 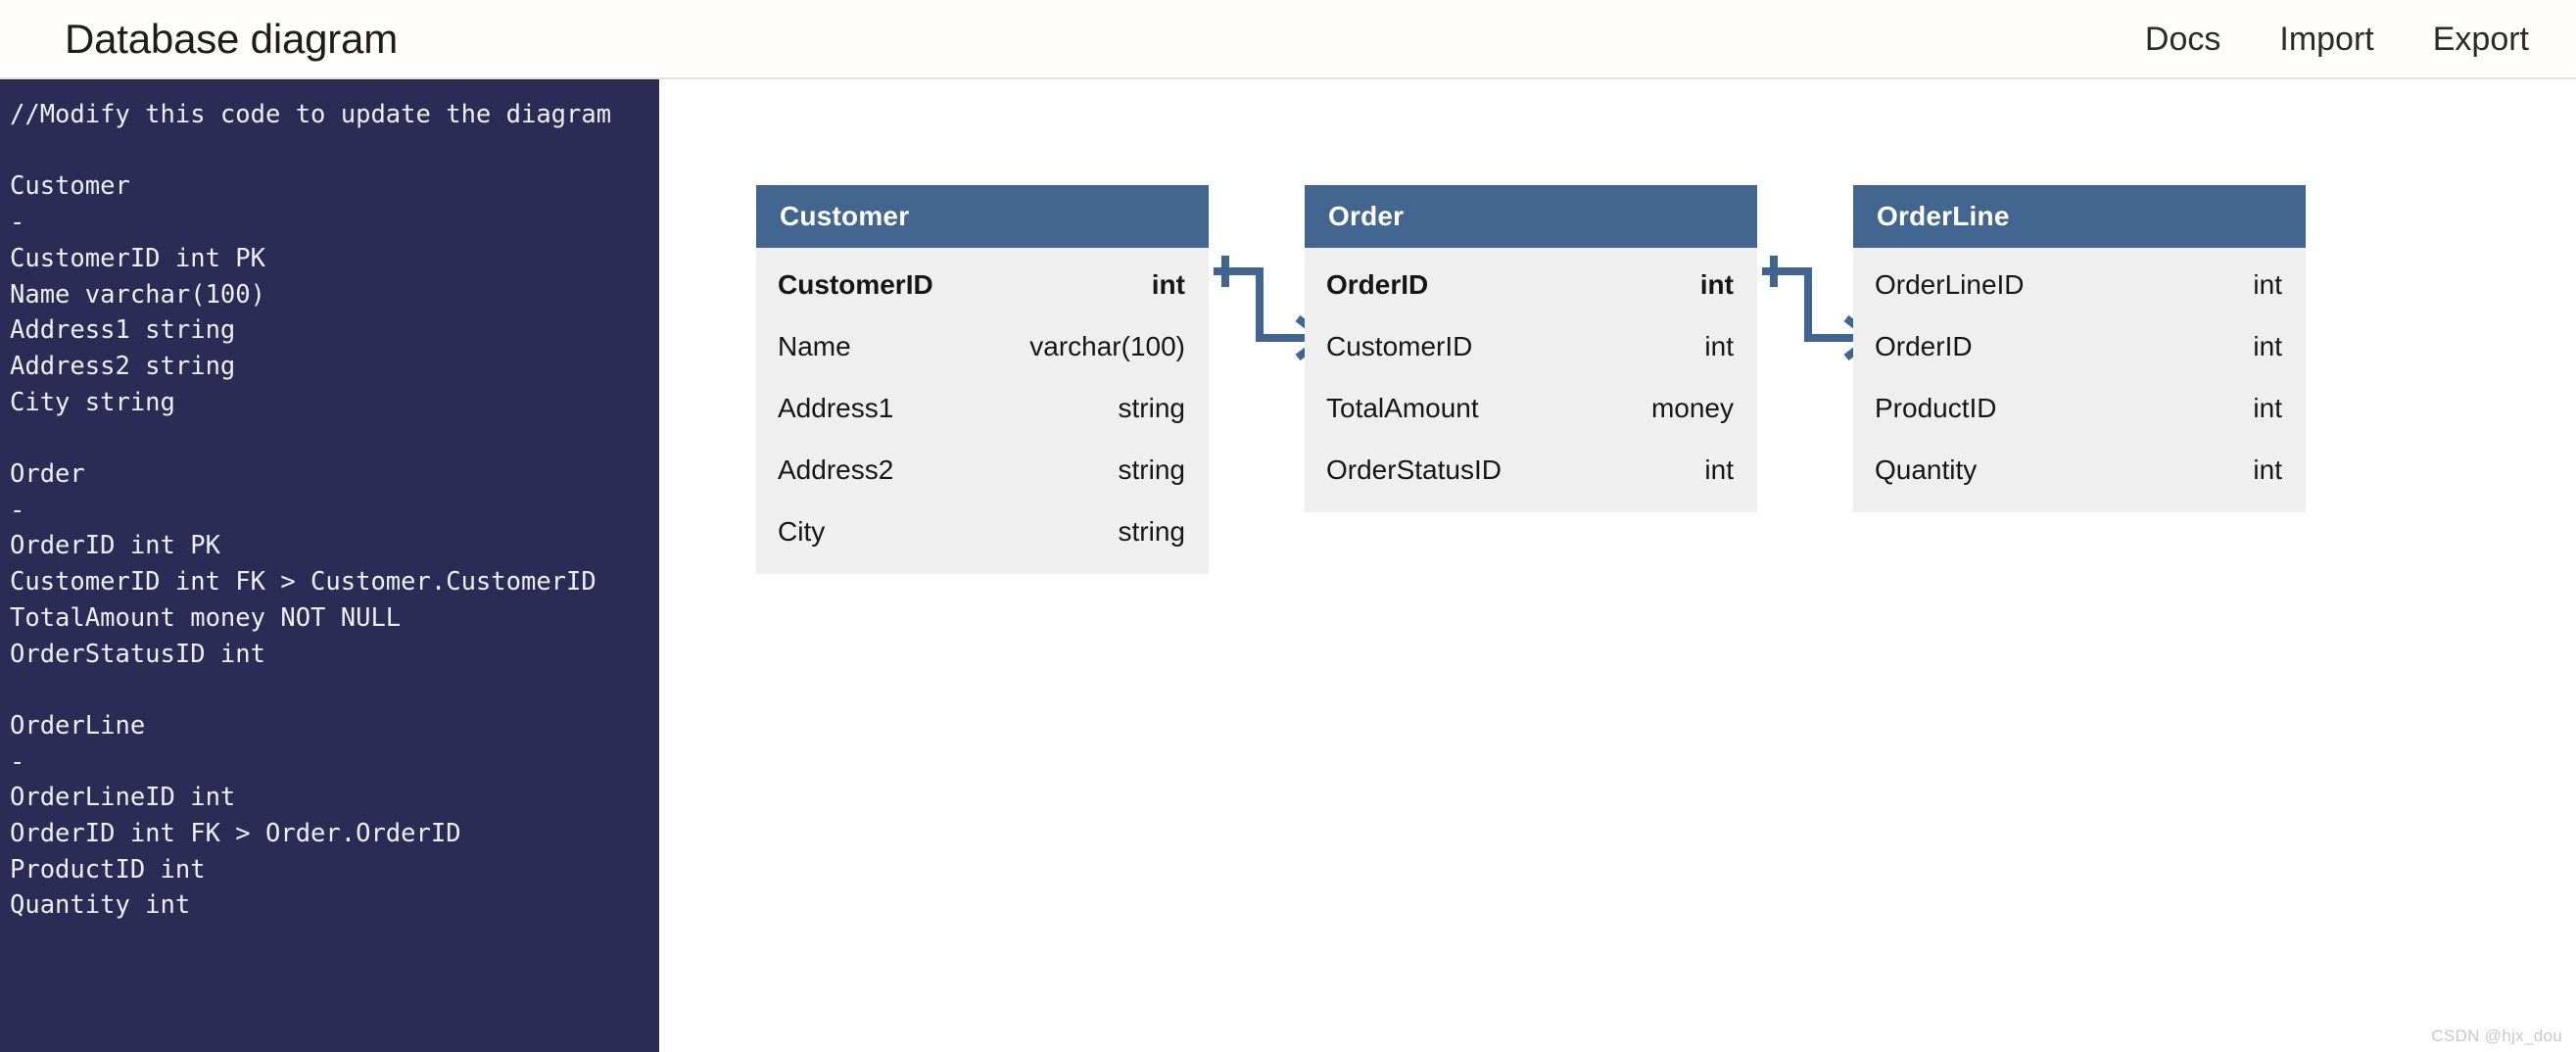 I want to click on watermark: CSDN @hjx_dou, so click(x=2496, y=1036).